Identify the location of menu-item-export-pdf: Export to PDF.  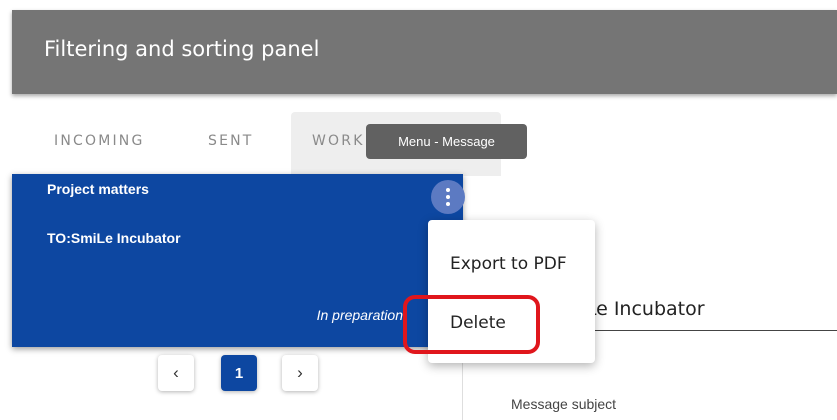
(508, 264).